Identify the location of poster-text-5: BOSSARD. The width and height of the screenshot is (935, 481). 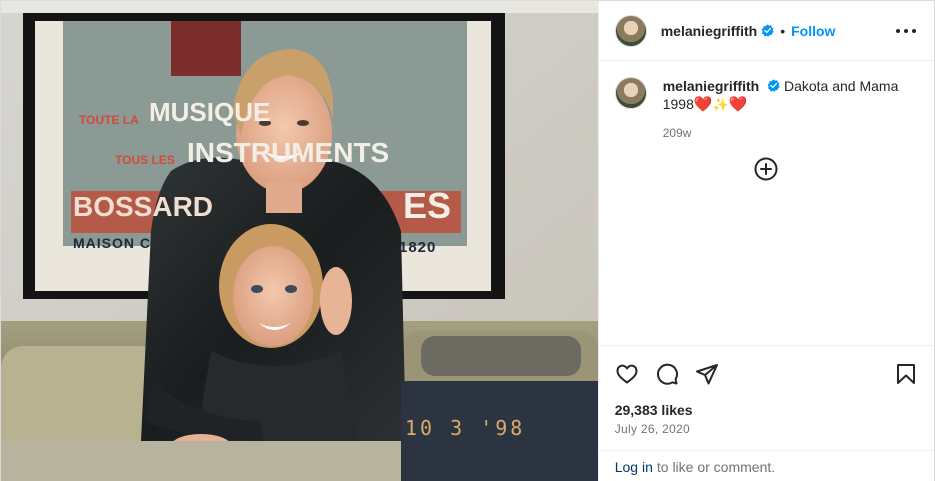
(143, 206).